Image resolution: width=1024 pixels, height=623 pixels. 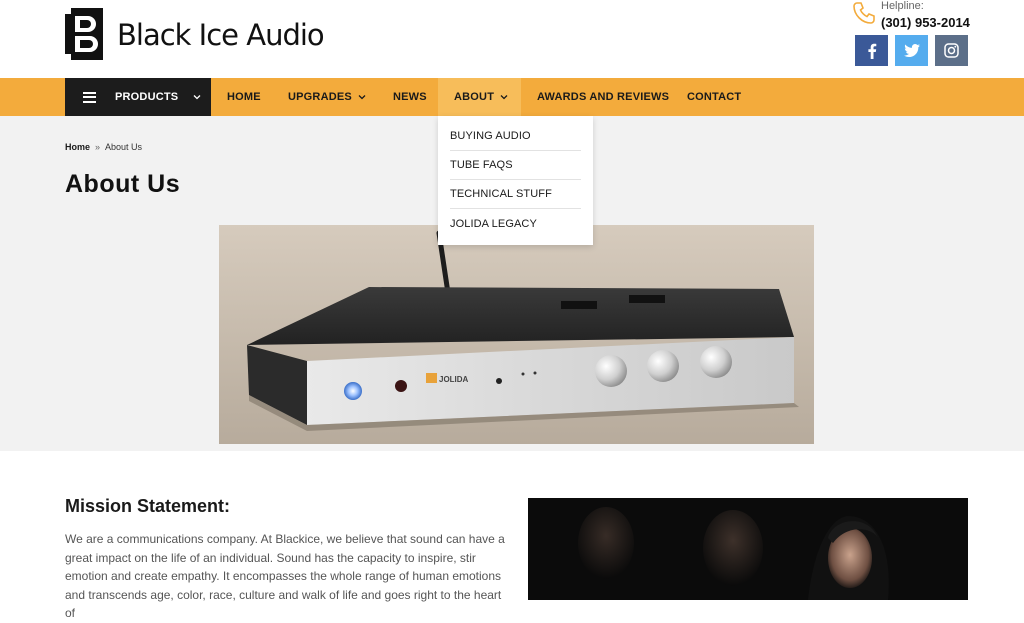 I want to click on nav-about: ABOUT, so click(x=479, y=97).